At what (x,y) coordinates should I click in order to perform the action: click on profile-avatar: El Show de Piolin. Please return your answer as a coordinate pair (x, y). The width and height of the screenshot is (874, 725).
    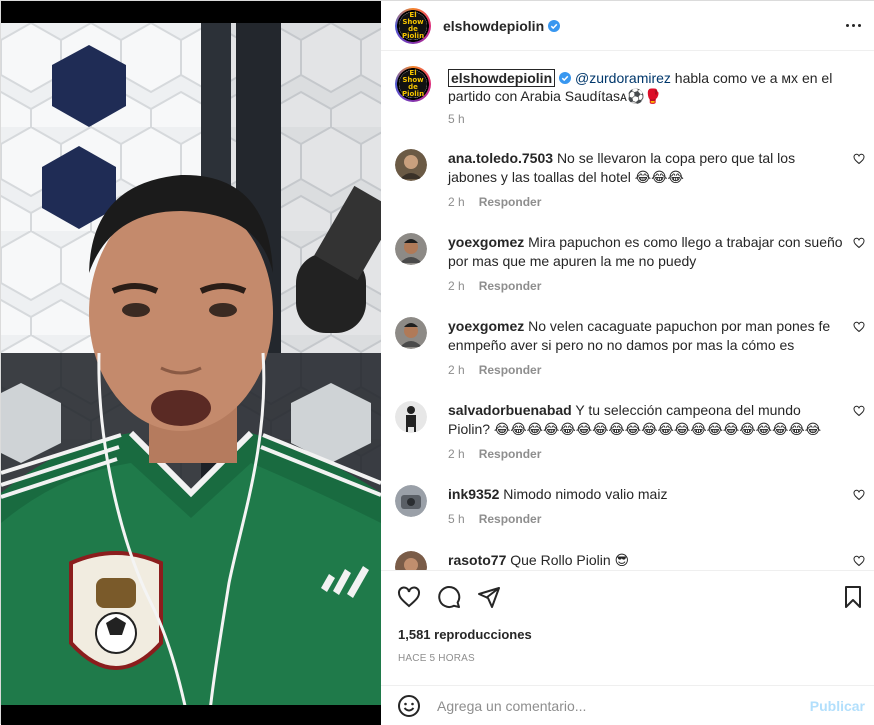
    Looking at the image, I should click on (413, 25).